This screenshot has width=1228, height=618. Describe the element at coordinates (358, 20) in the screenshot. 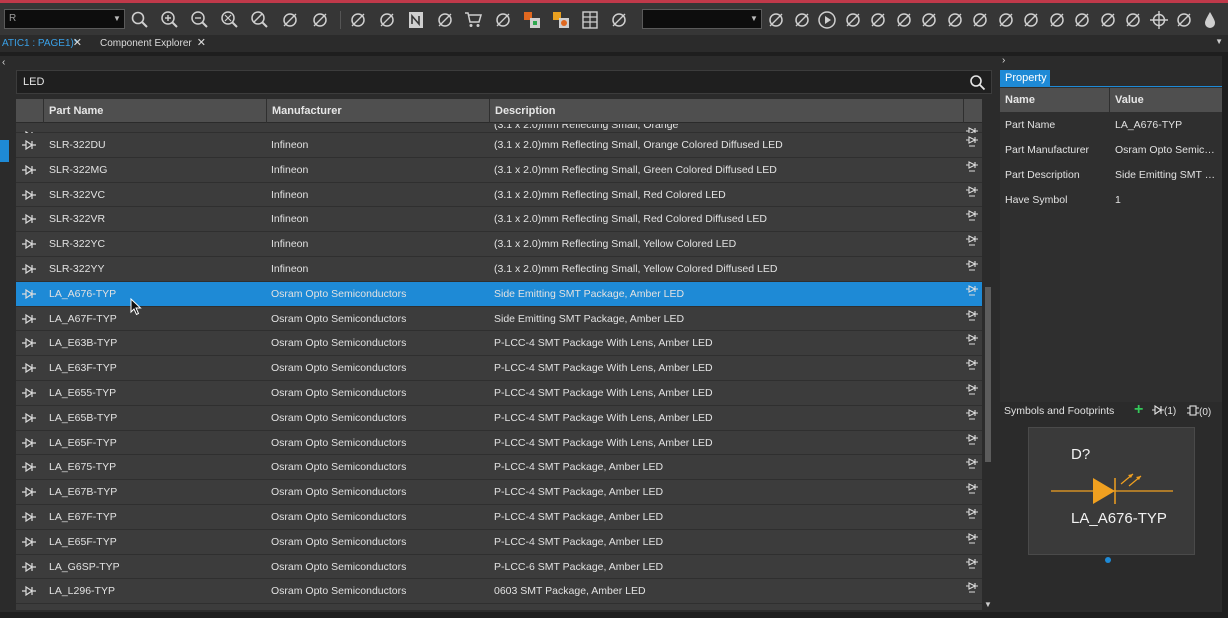

I see `net-icon` at that location.